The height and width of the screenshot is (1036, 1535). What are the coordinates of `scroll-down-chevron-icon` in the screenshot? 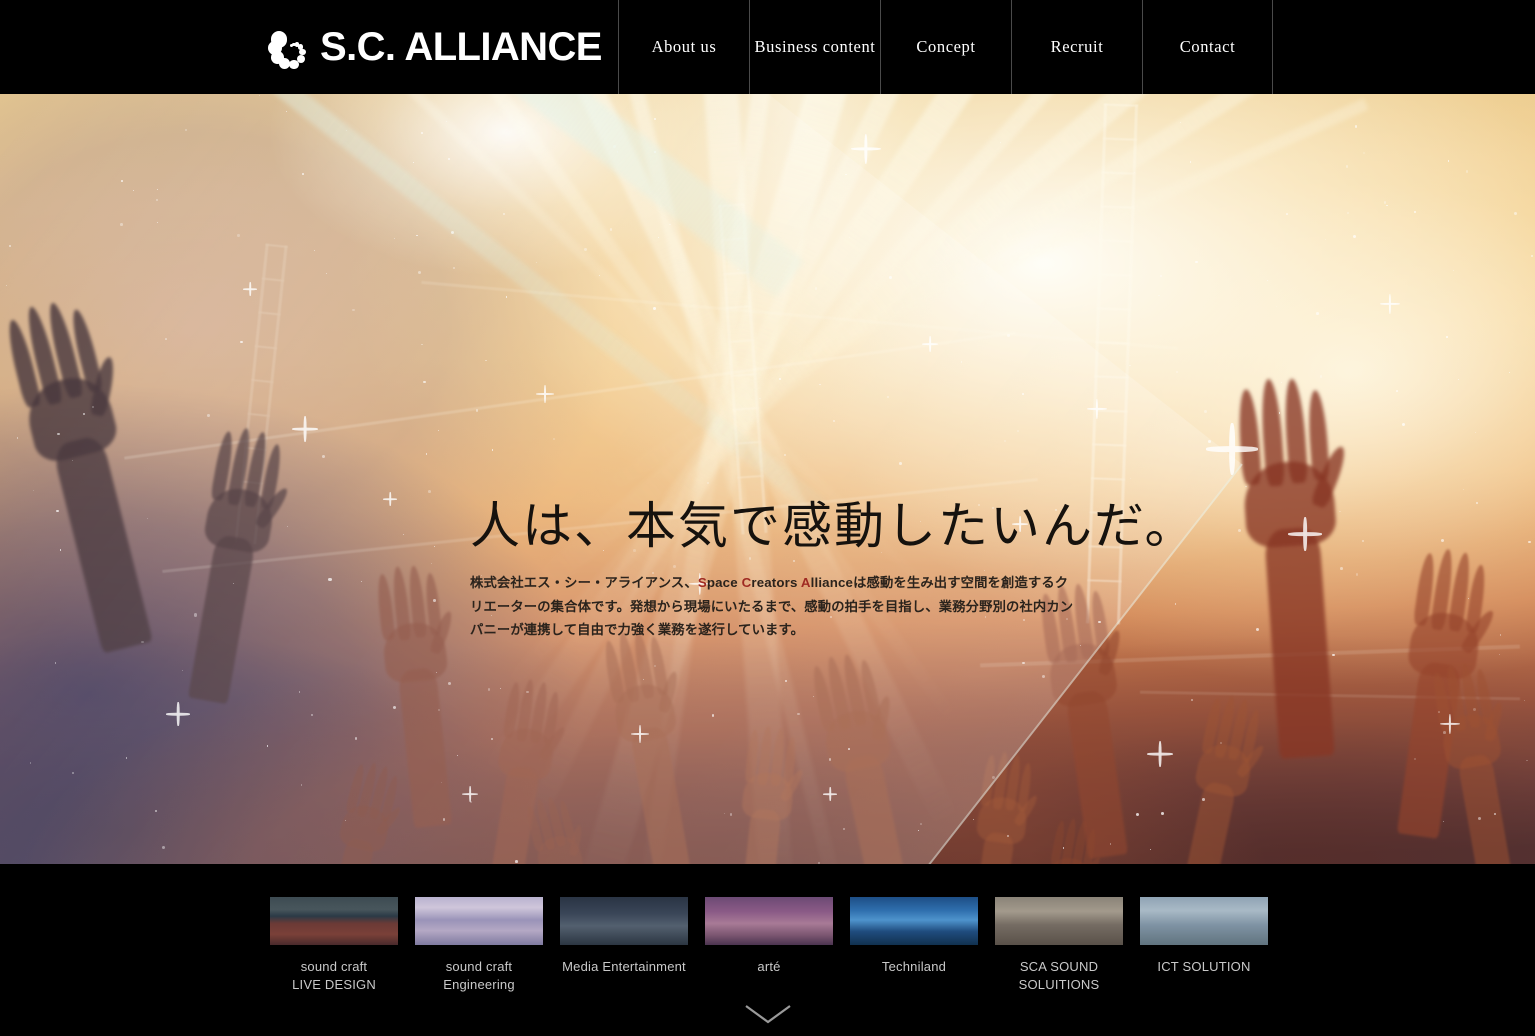 It's located at (768, 1014).